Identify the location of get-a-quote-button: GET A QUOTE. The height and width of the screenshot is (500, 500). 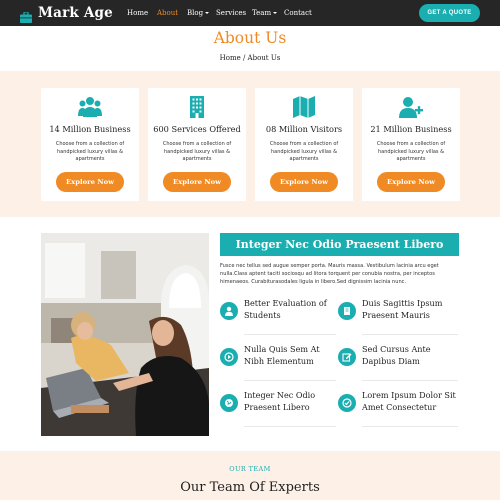
(449, 13).